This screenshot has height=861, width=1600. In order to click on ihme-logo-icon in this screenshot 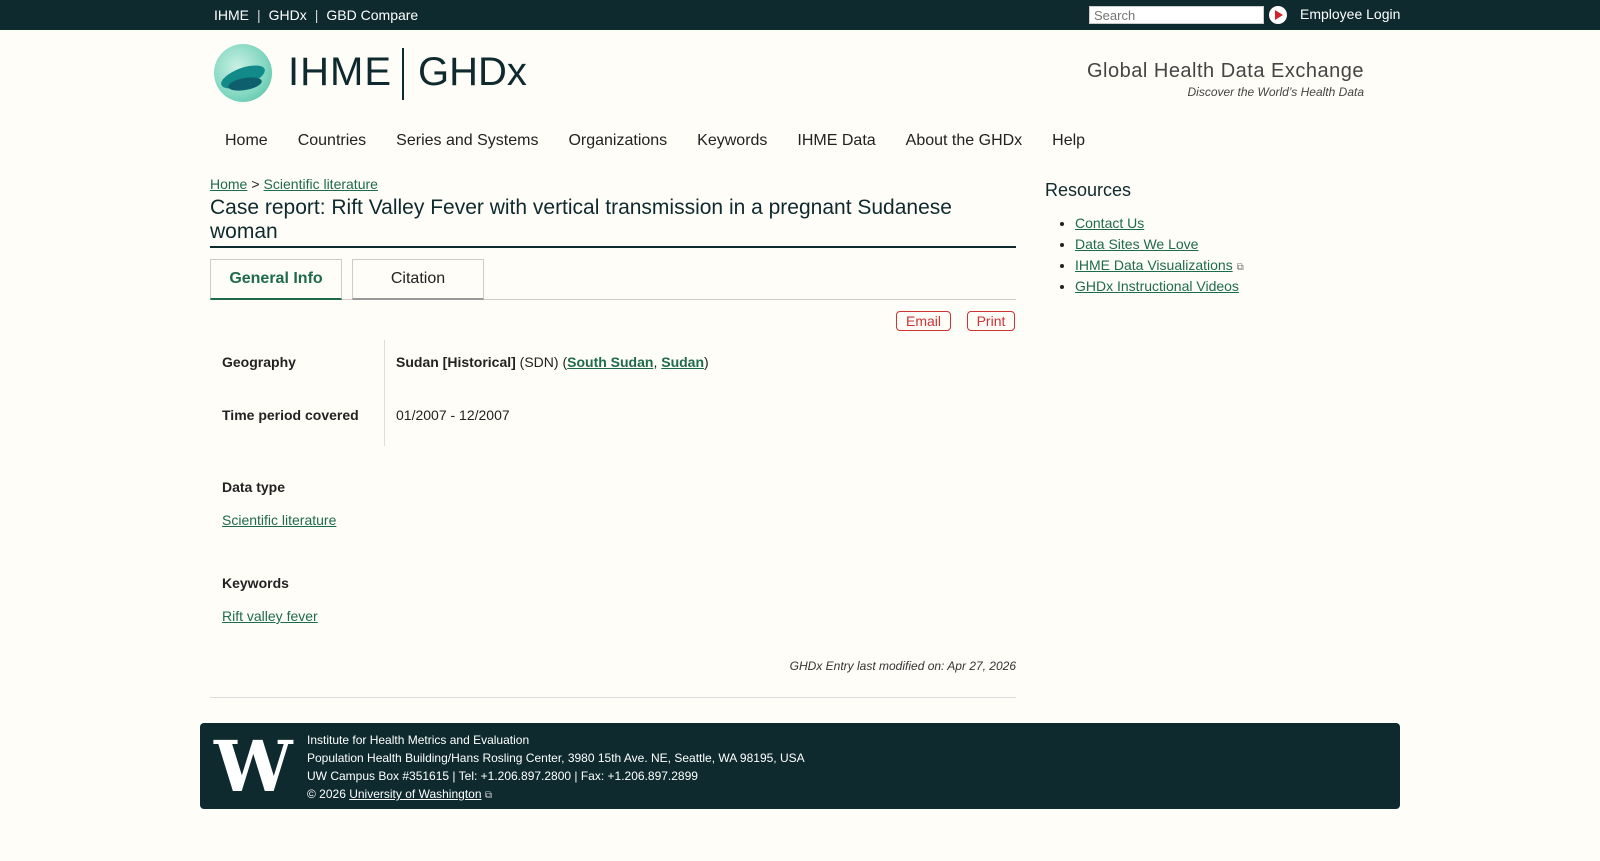, I will do `click(243, 73)`.